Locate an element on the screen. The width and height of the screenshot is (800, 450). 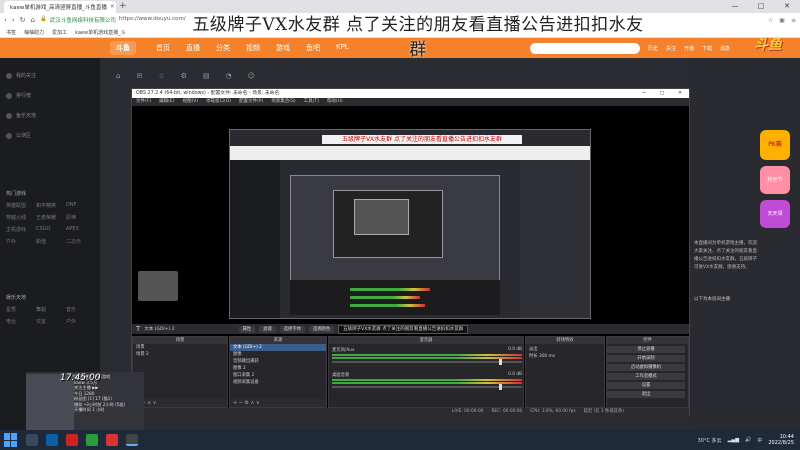
menu-scene-collection: 场景集合(S) is located at coordinates (283, 102).